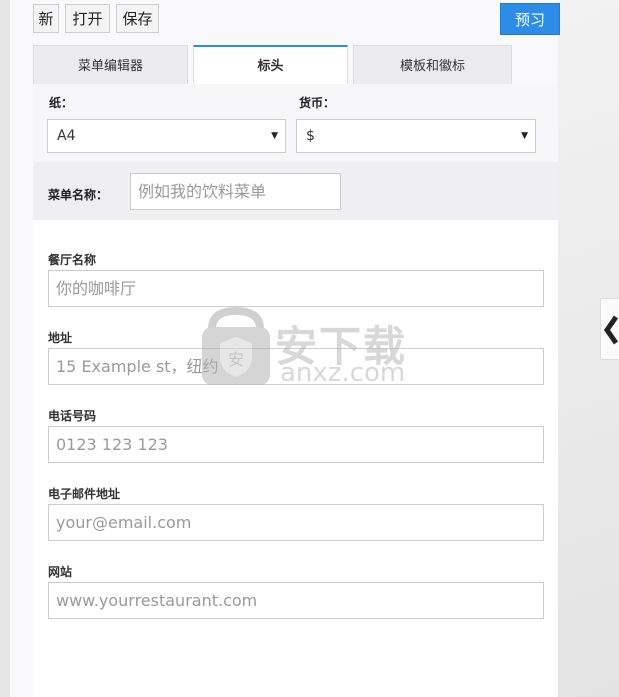 The height and width of the screenshot is (697, 619). What do you see at coordinates (66, 136) in the screenshot?
I see `paper-select-value: A4` at bounding box center [66, 136].